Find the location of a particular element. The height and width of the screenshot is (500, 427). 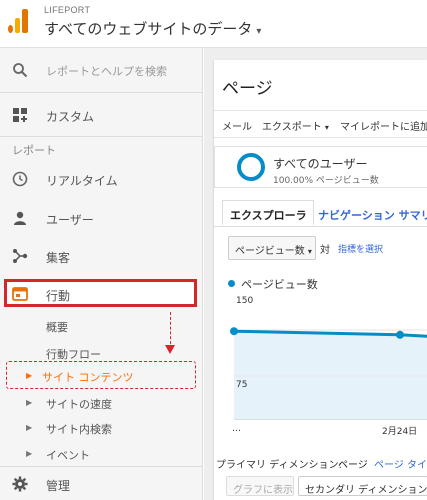

segment-name: すべてのユーザー is located at coordinates (320, 164).